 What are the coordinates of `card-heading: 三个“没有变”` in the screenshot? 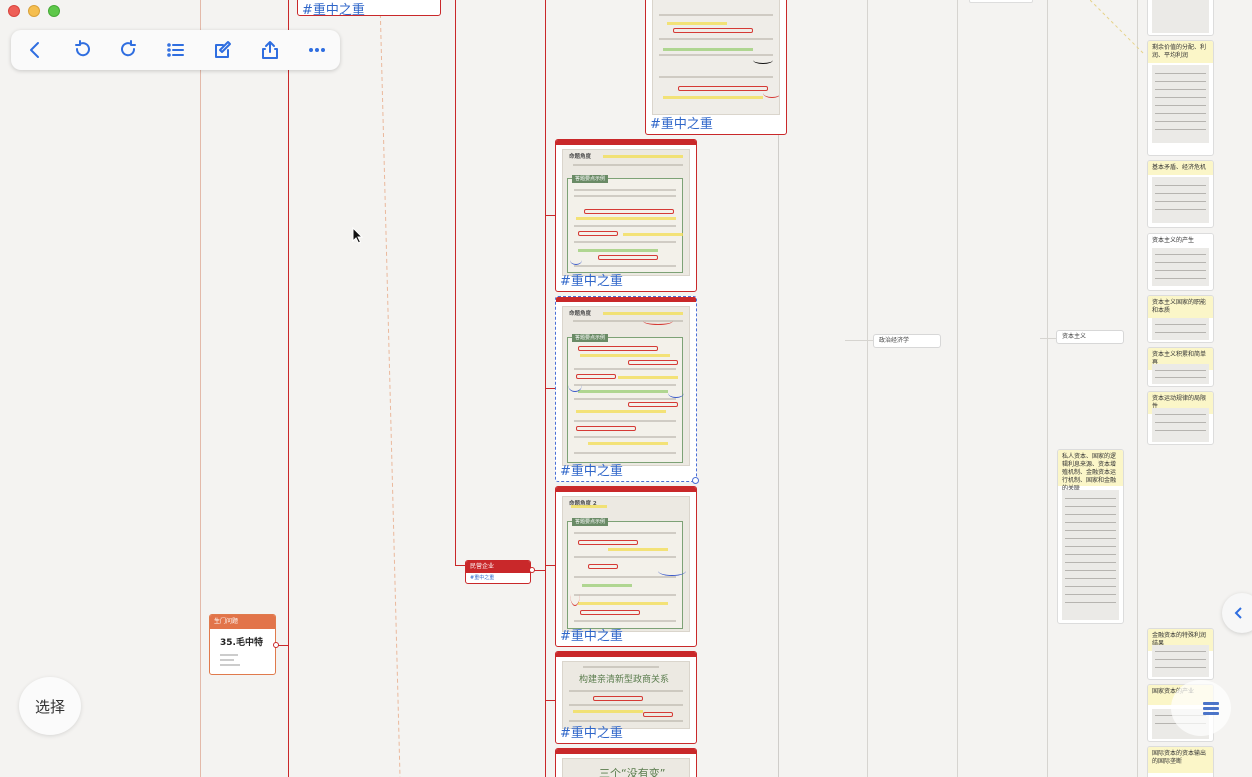 It's located at (632, 772).